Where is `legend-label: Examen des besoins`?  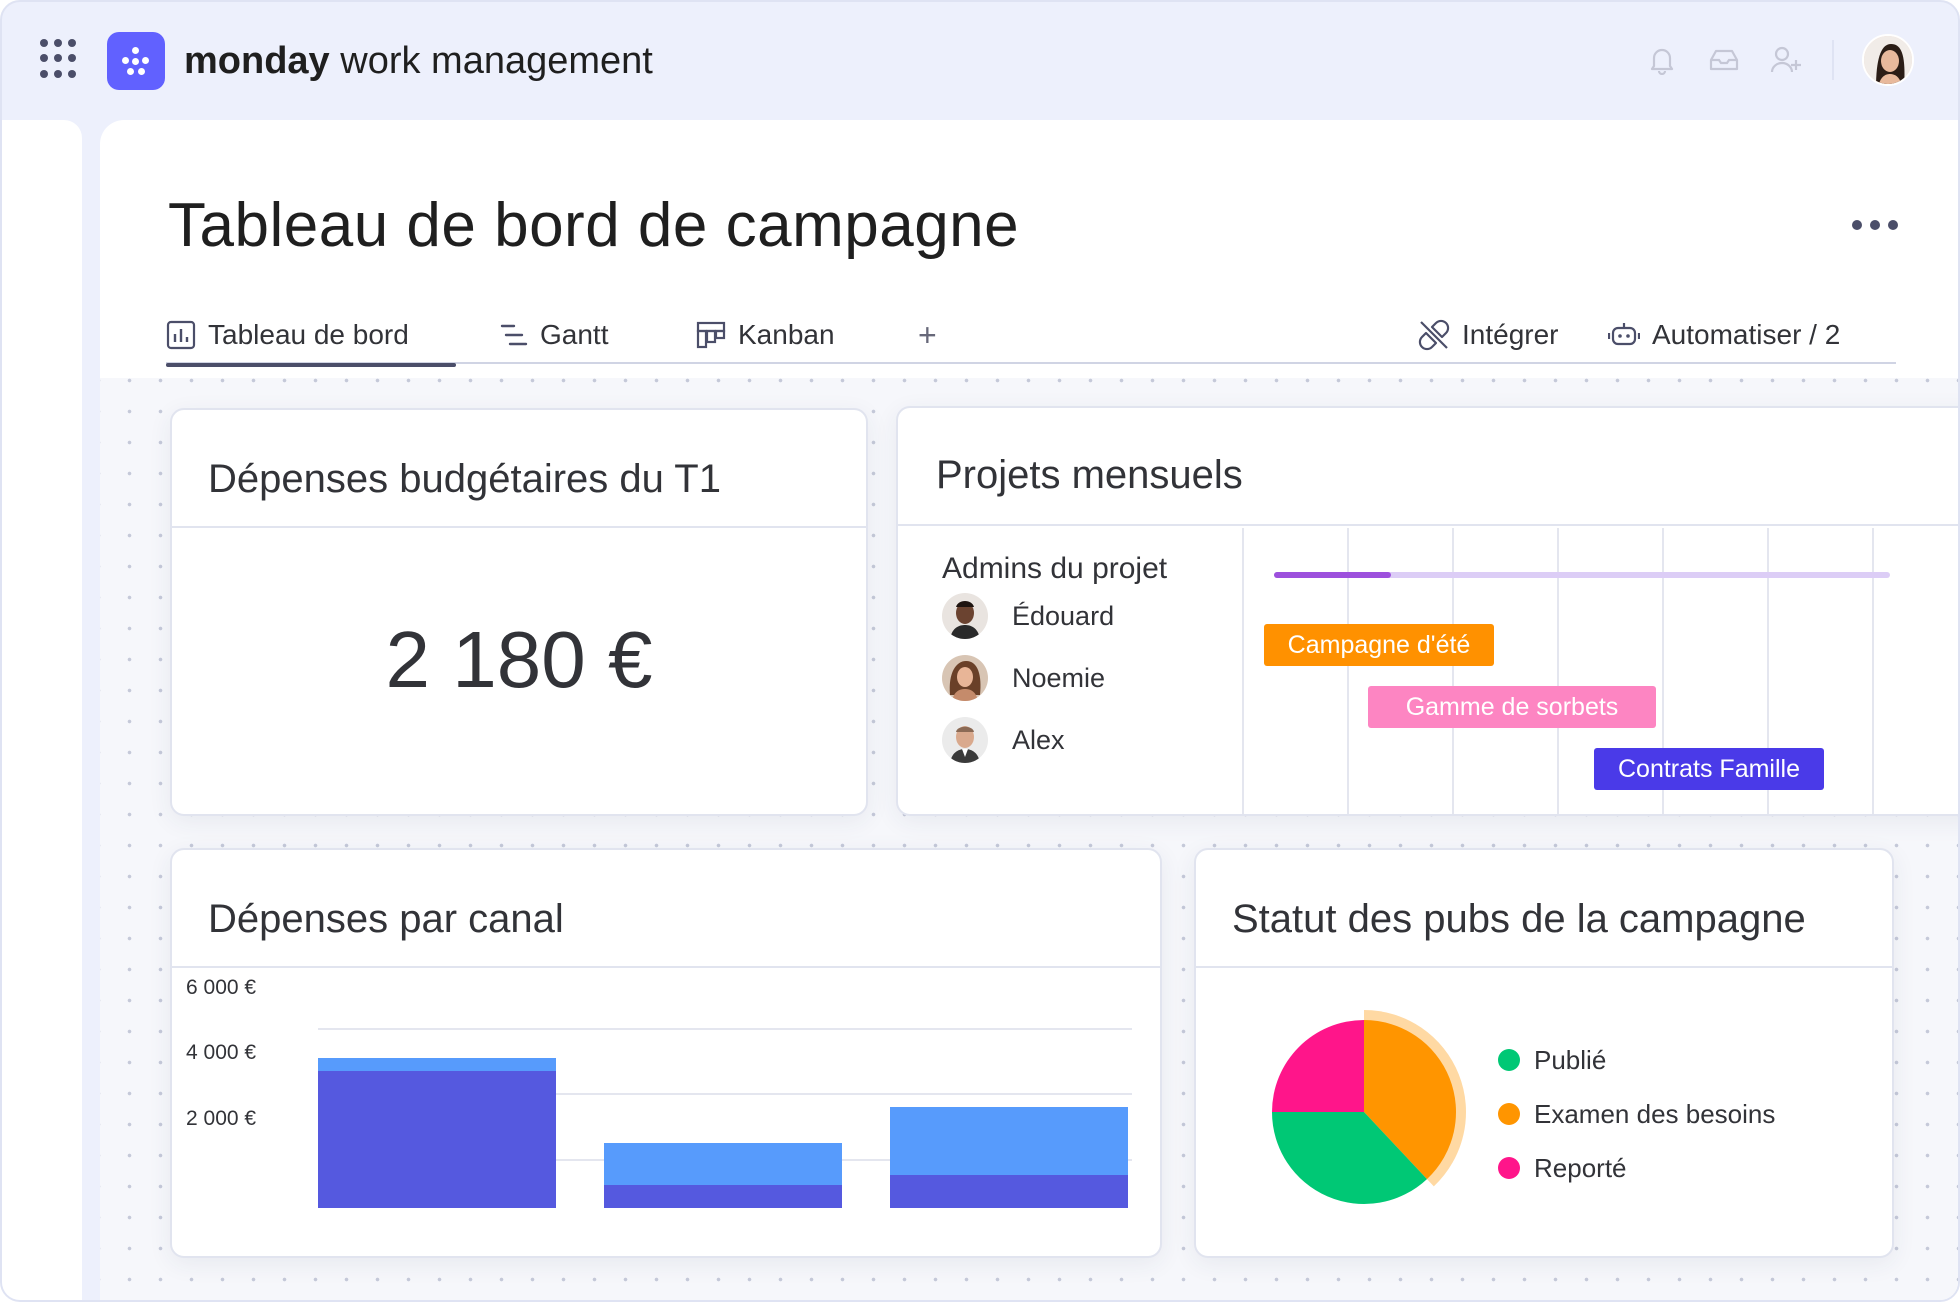 legend-label: Examen des besoins is located at coordinates (1655, 1113).